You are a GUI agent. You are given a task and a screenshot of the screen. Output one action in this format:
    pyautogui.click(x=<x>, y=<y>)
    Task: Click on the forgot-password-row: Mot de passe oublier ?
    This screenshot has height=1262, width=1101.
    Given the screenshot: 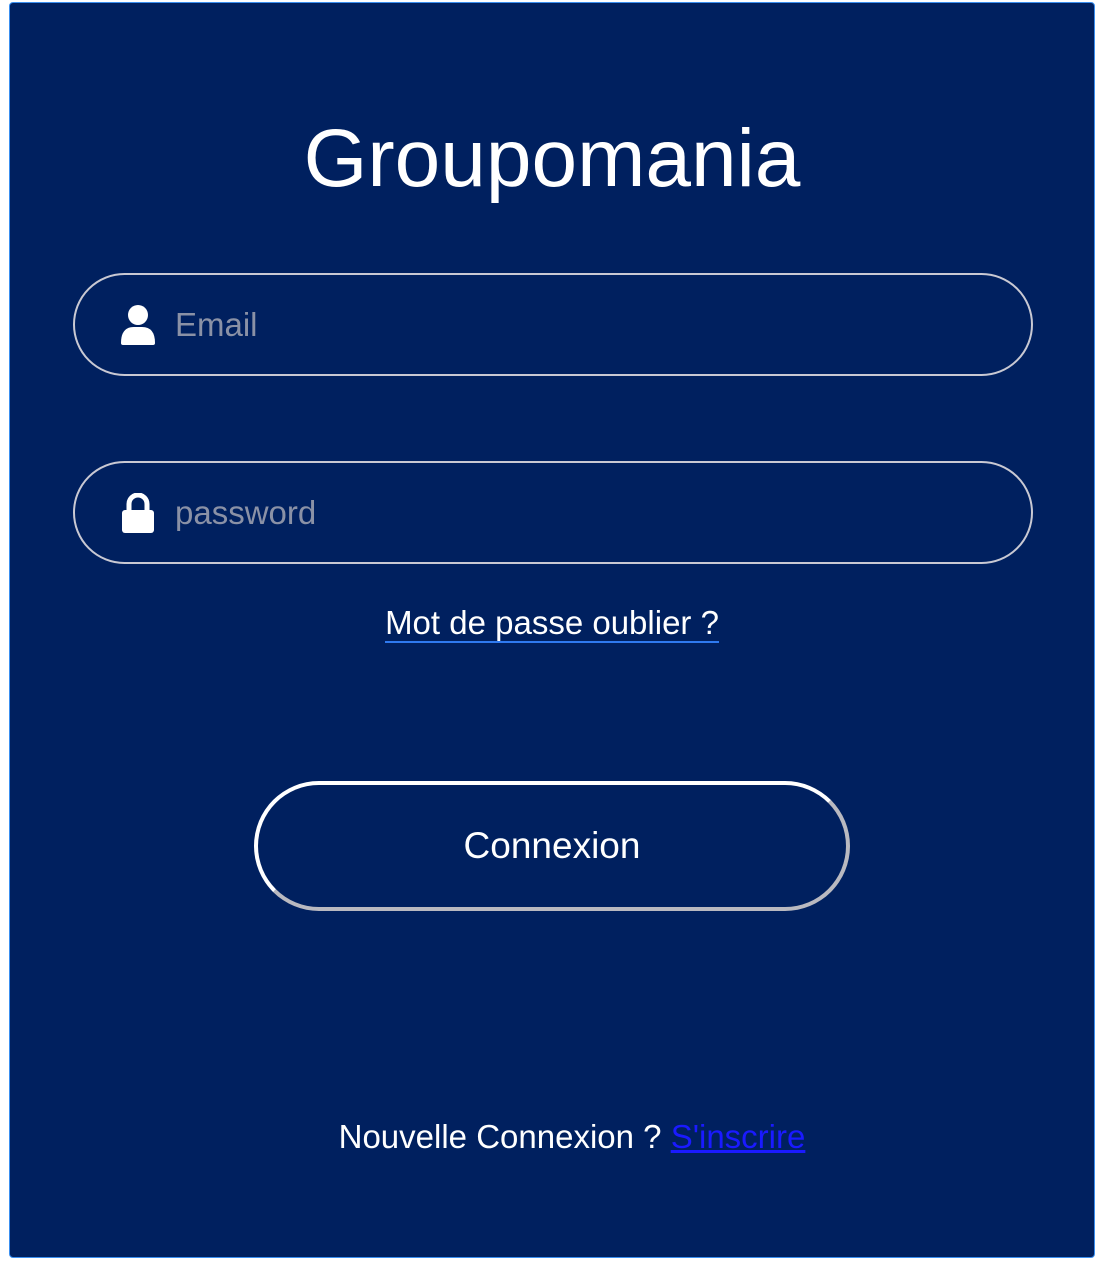 What is the action you would take?
    pyautogui.click(x=552, y=623)
    